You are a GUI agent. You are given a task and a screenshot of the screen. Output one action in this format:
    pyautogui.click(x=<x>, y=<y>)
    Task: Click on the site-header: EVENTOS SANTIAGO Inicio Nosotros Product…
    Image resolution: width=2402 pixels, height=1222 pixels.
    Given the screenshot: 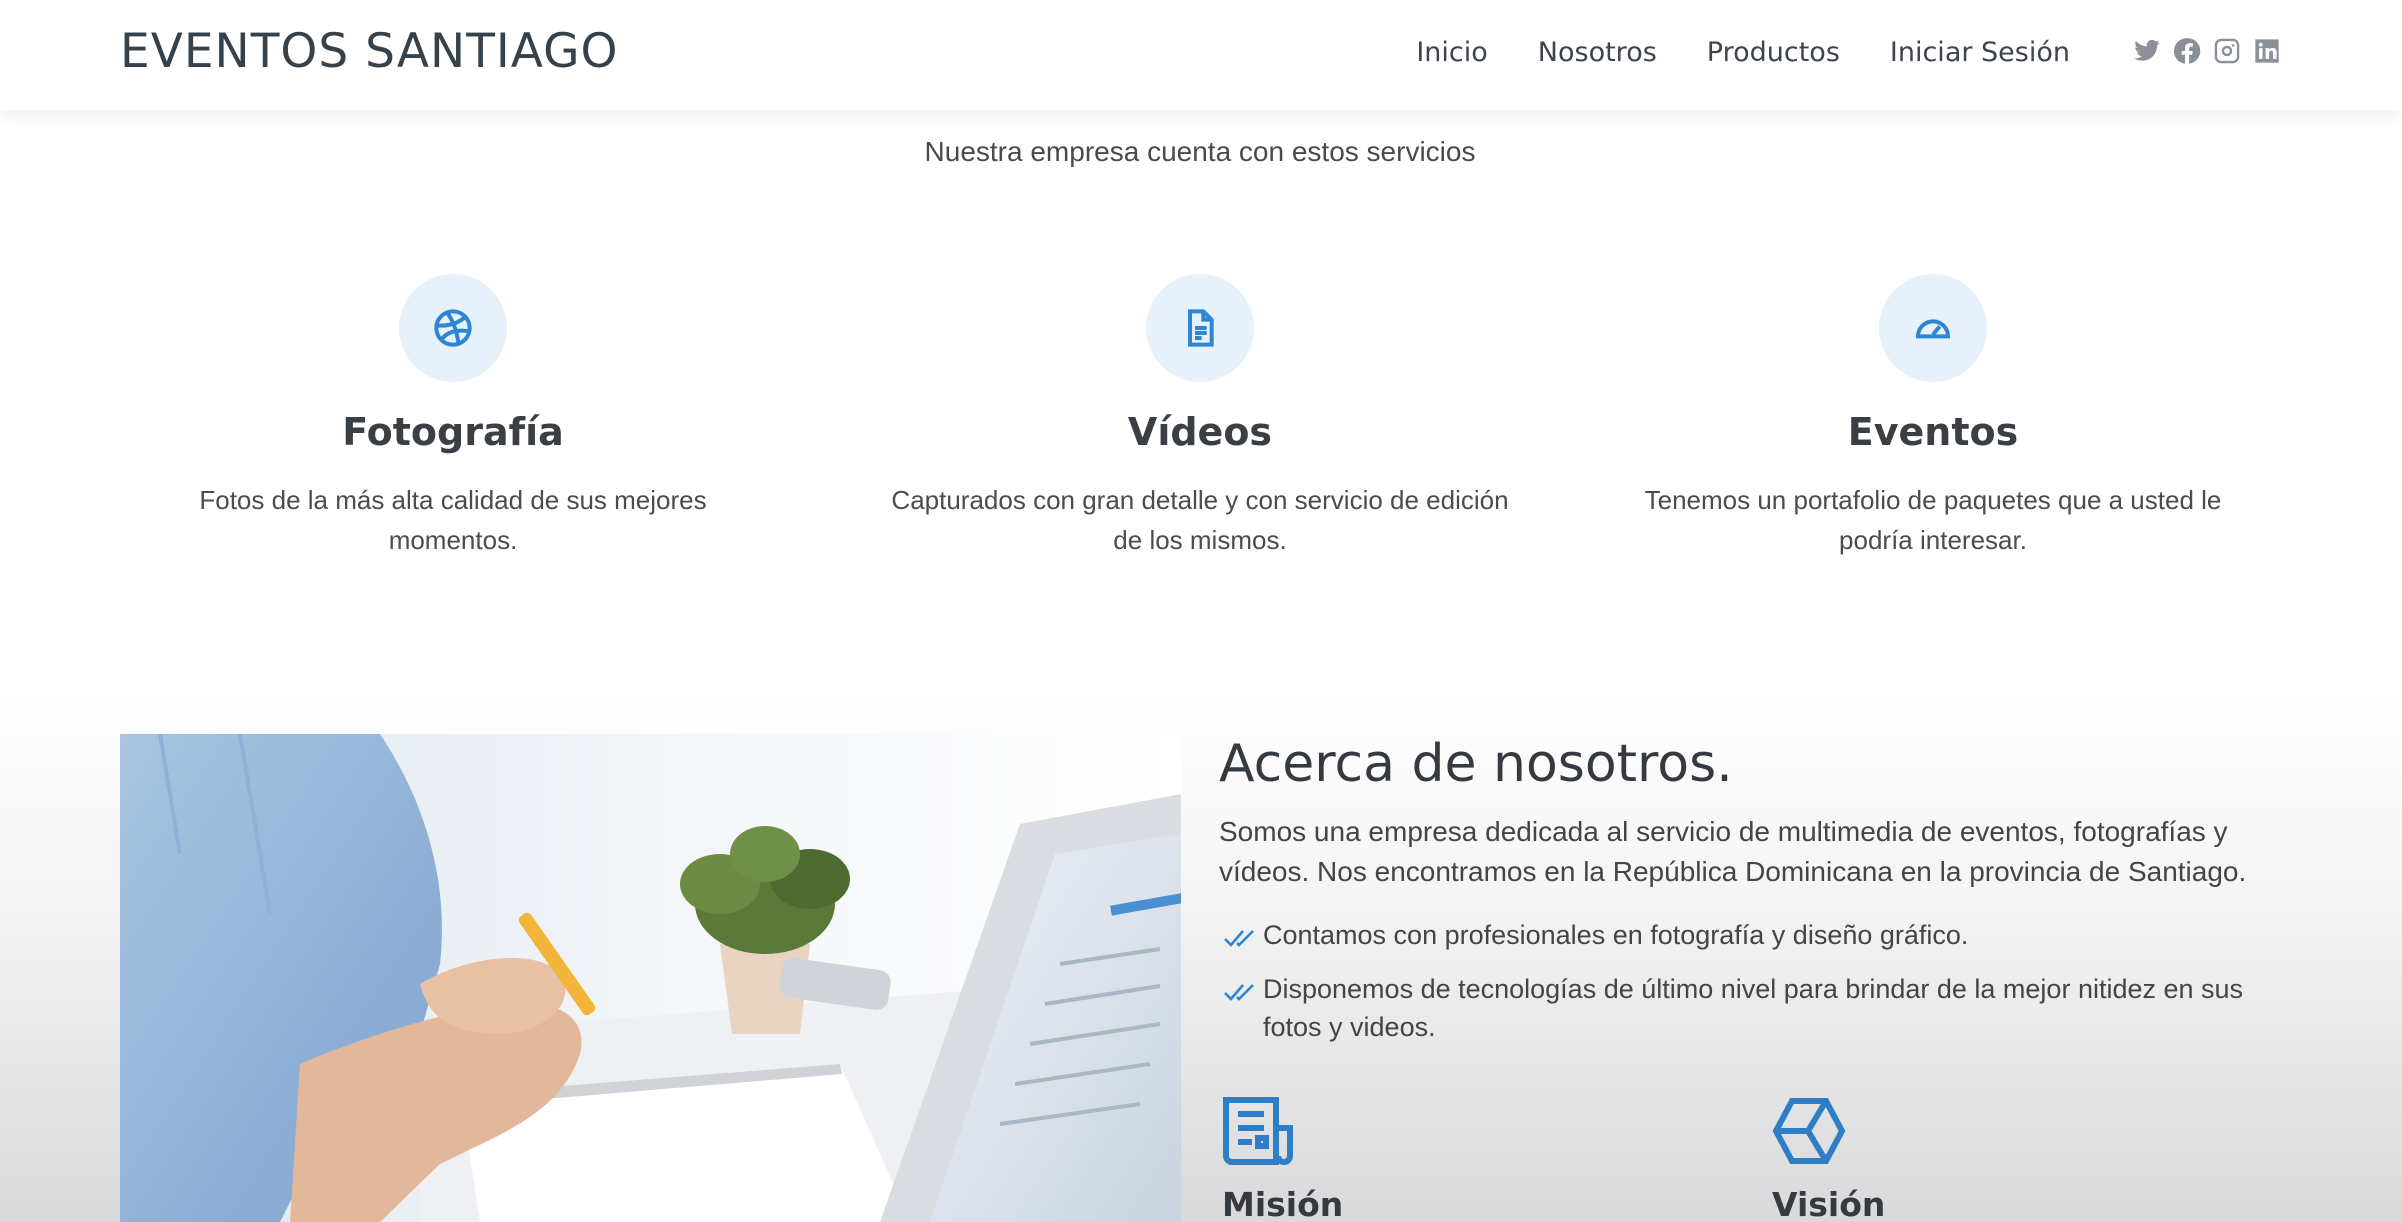 What is the action you would take?
    pyautogui.click(x=1201, y=55)
    